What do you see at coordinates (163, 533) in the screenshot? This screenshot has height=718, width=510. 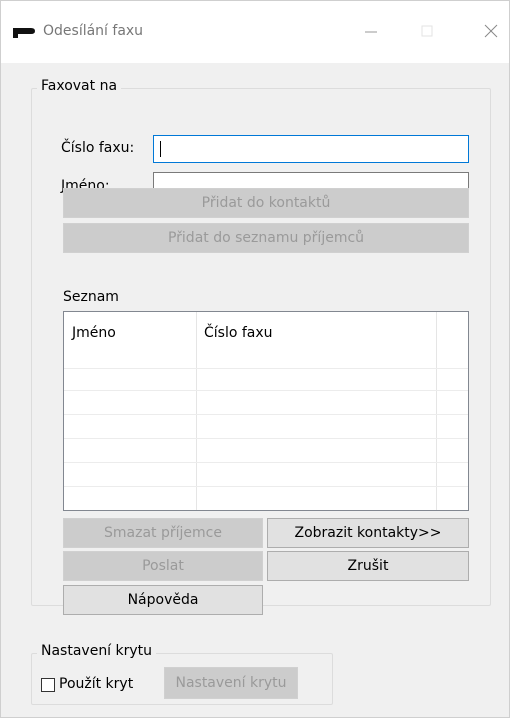 I see `delete-recipient-button: Smazat příjemce` at bounding box center [163, 533].